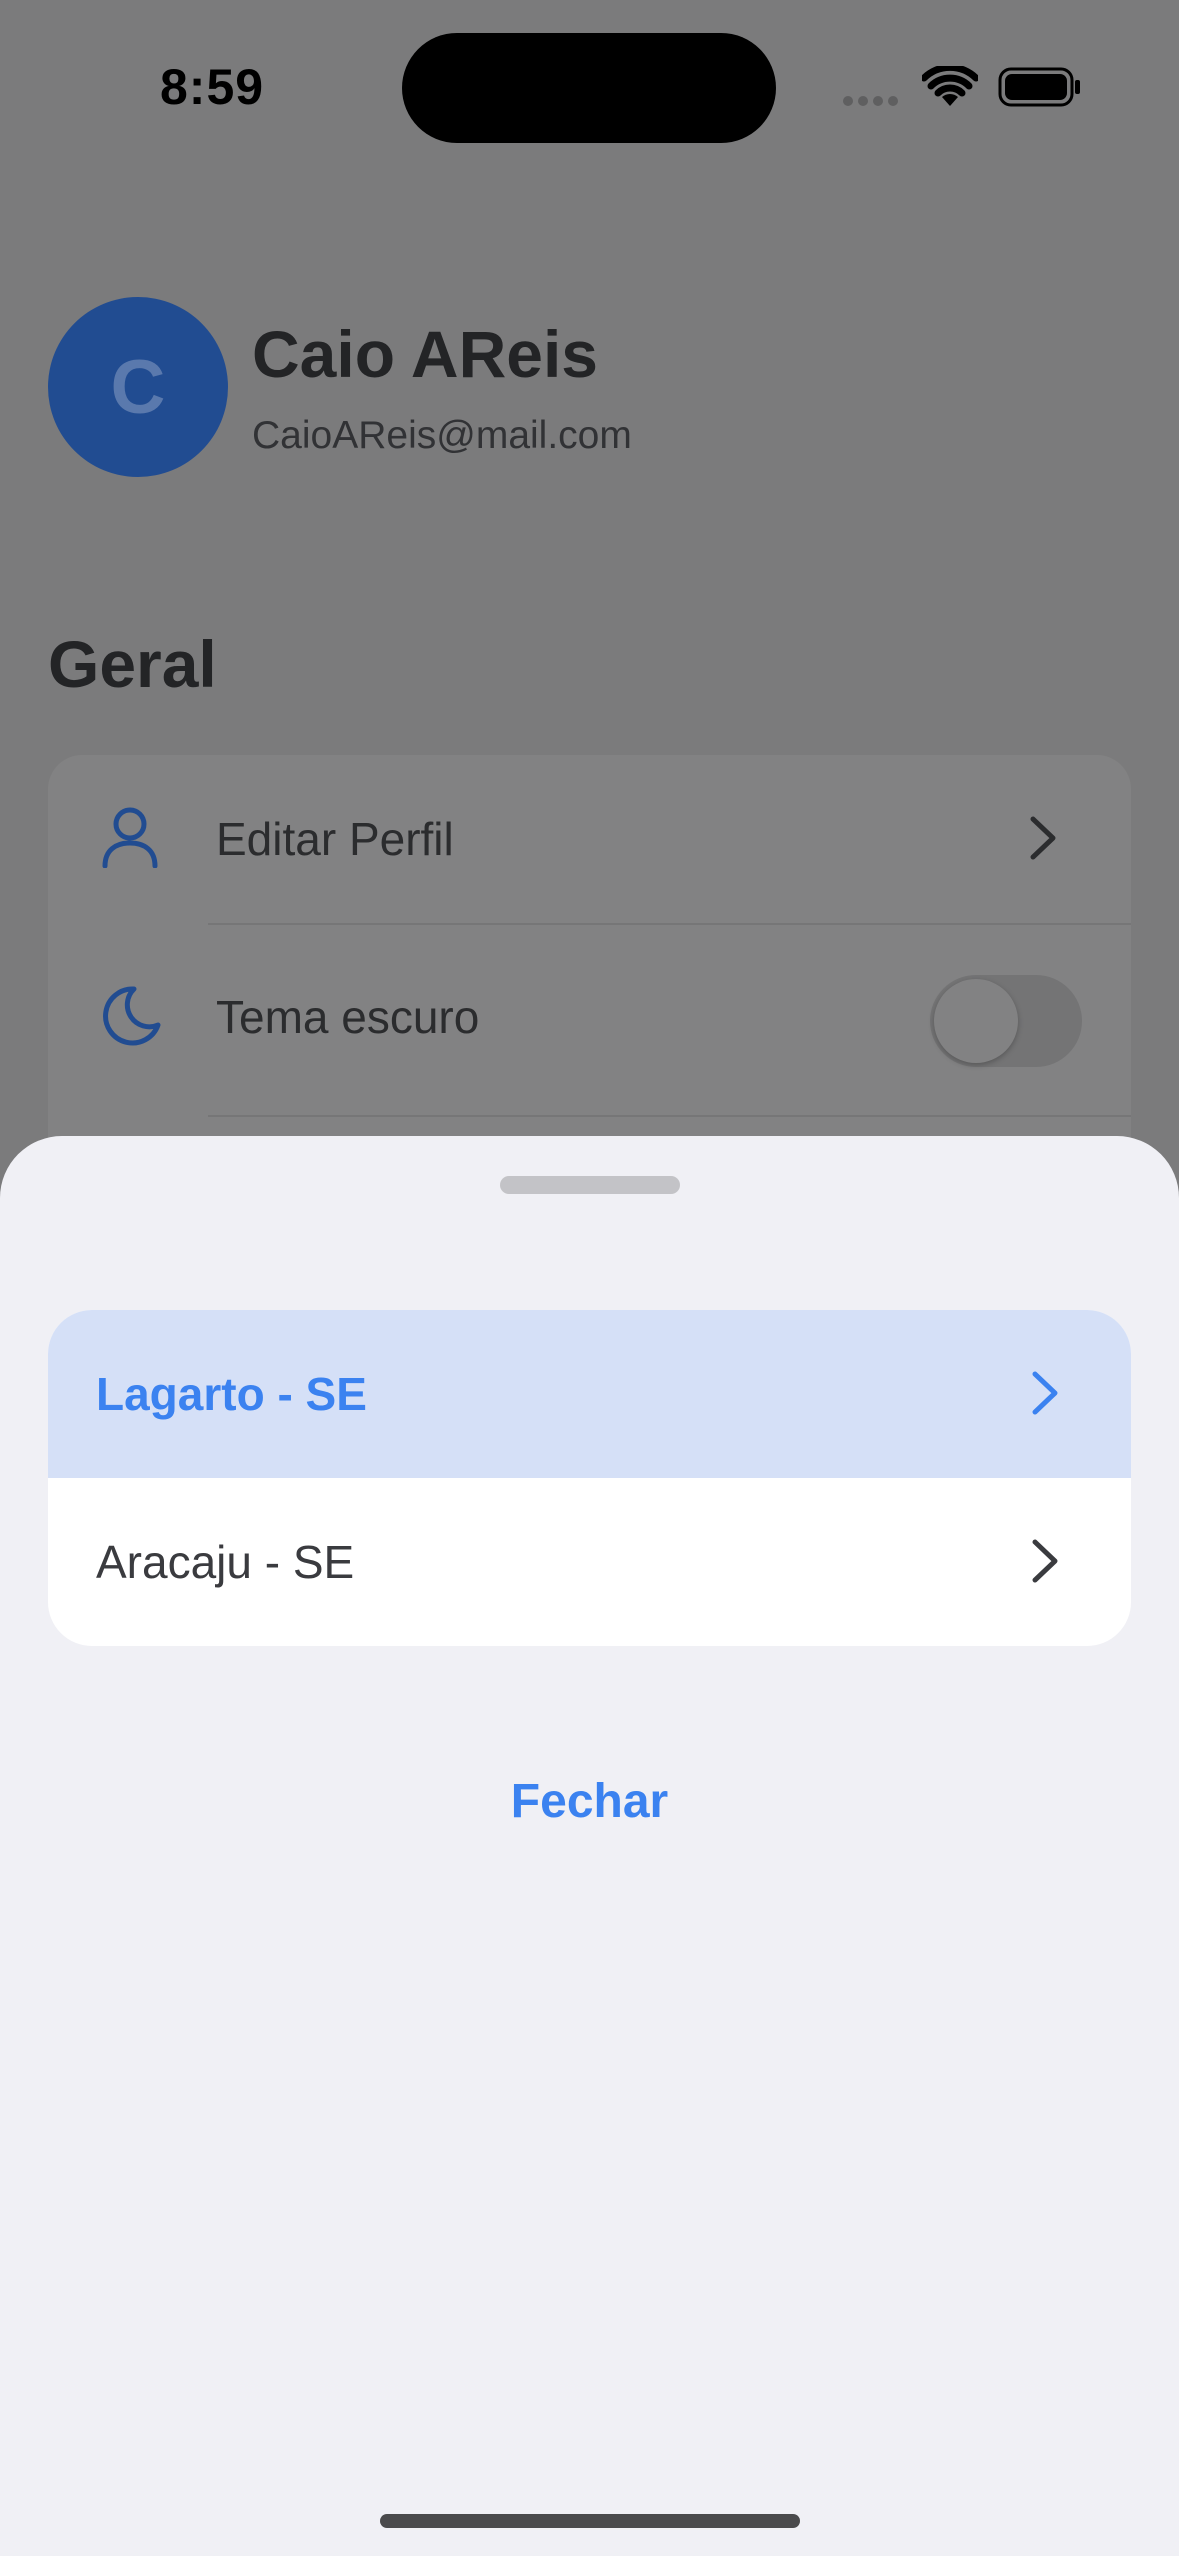  Describe the element at coordinates (348, 1017) in the screenshot. I see `settings-row-label: Tema escuro` at that location.